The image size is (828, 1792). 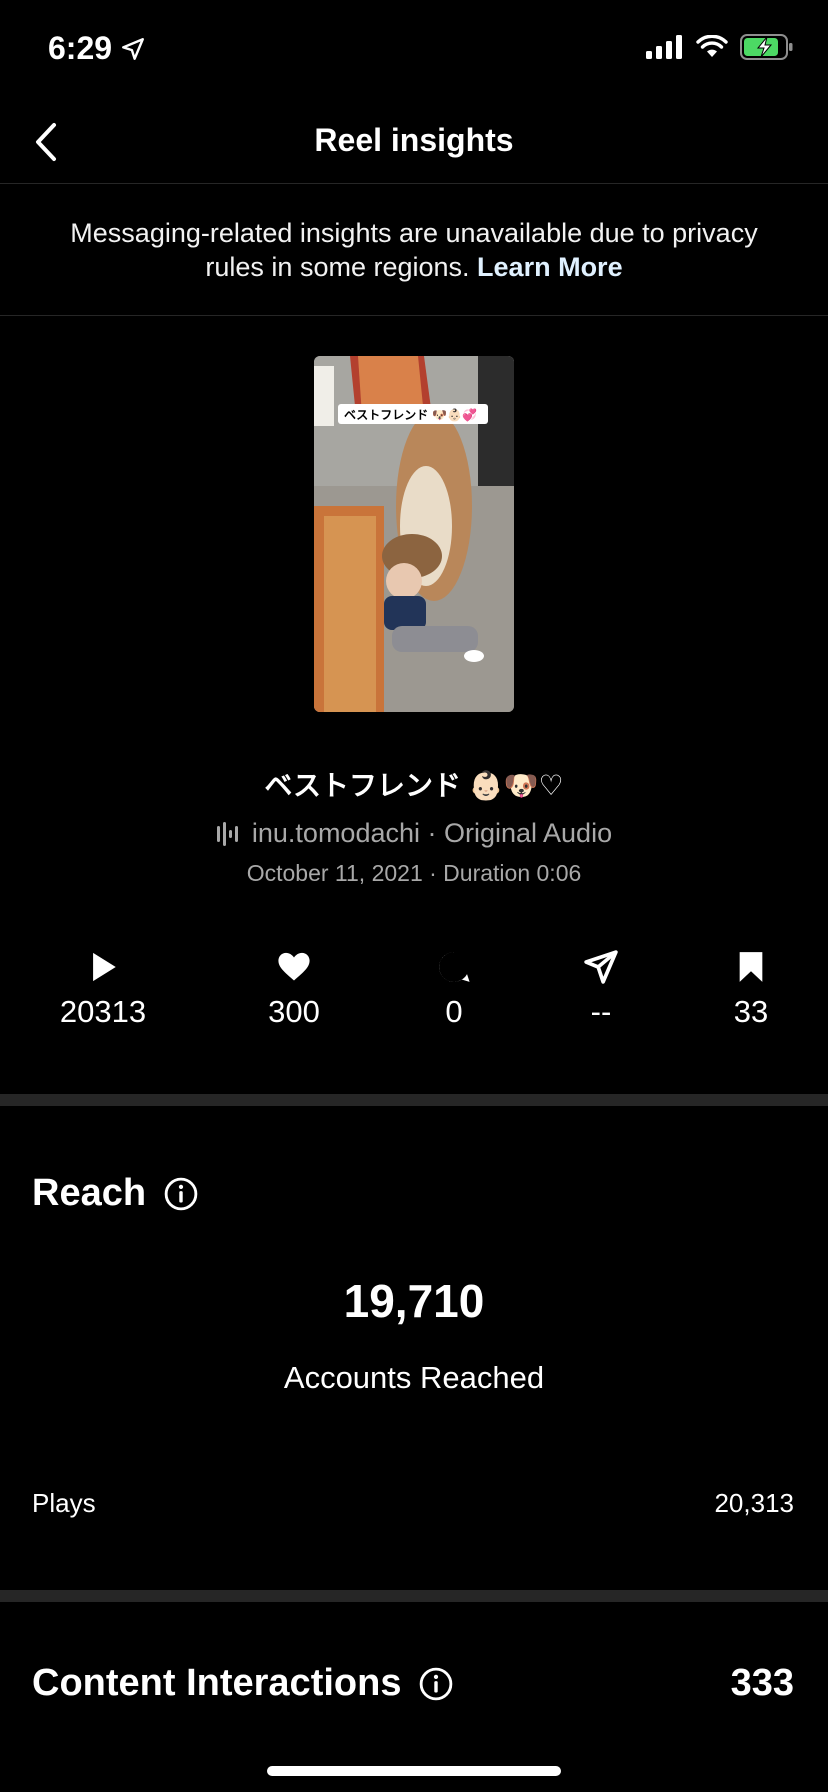 I want to click on reach-header: Reach, so click(x=115, y=1193).